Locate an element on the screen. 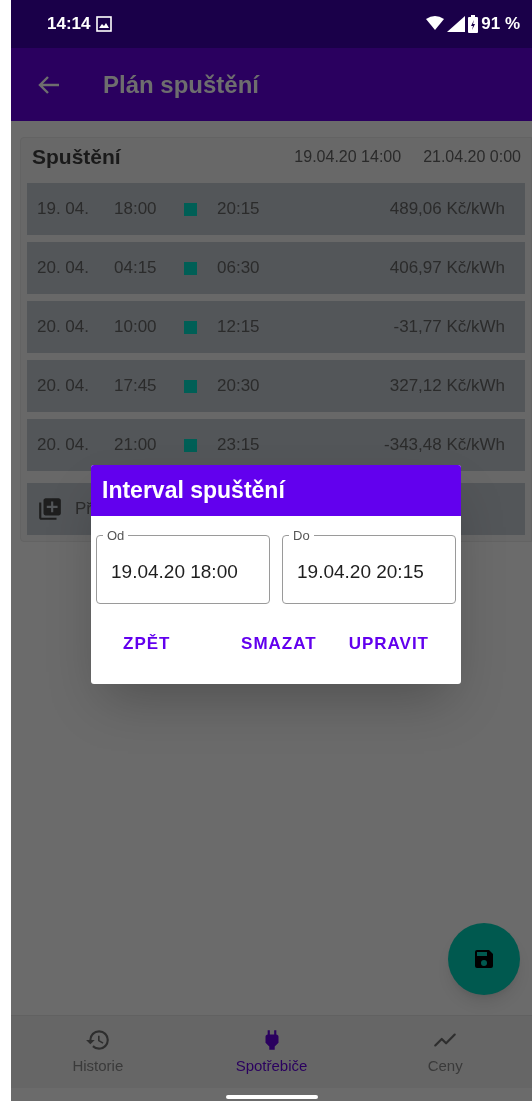  card-title: Spuštění is located at coordinates (76, 157).